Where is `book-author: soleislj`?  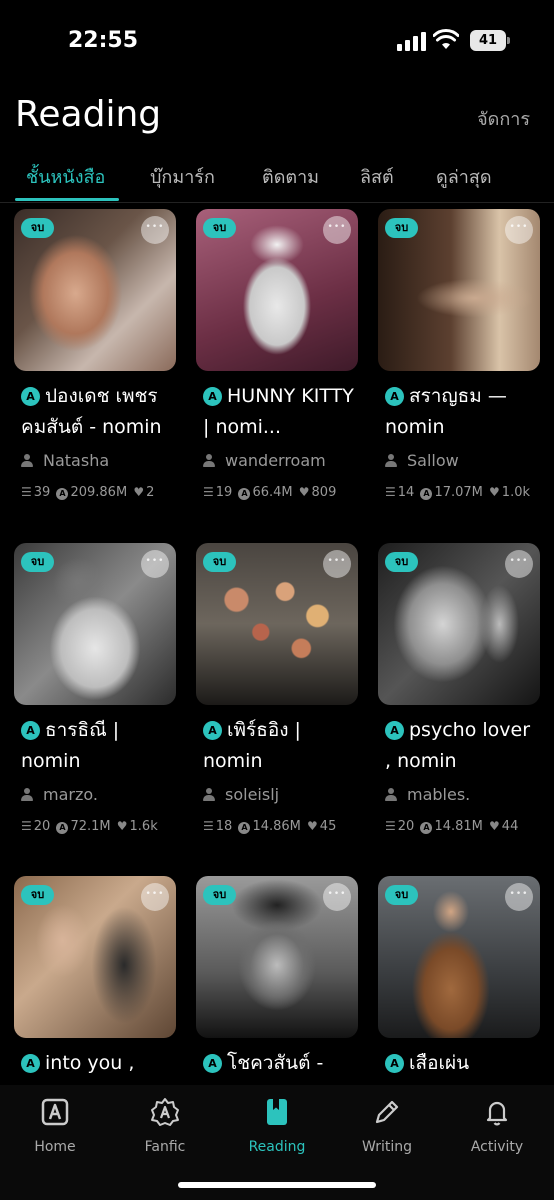 book-author: soleislj is located at coordinates (252, 794).